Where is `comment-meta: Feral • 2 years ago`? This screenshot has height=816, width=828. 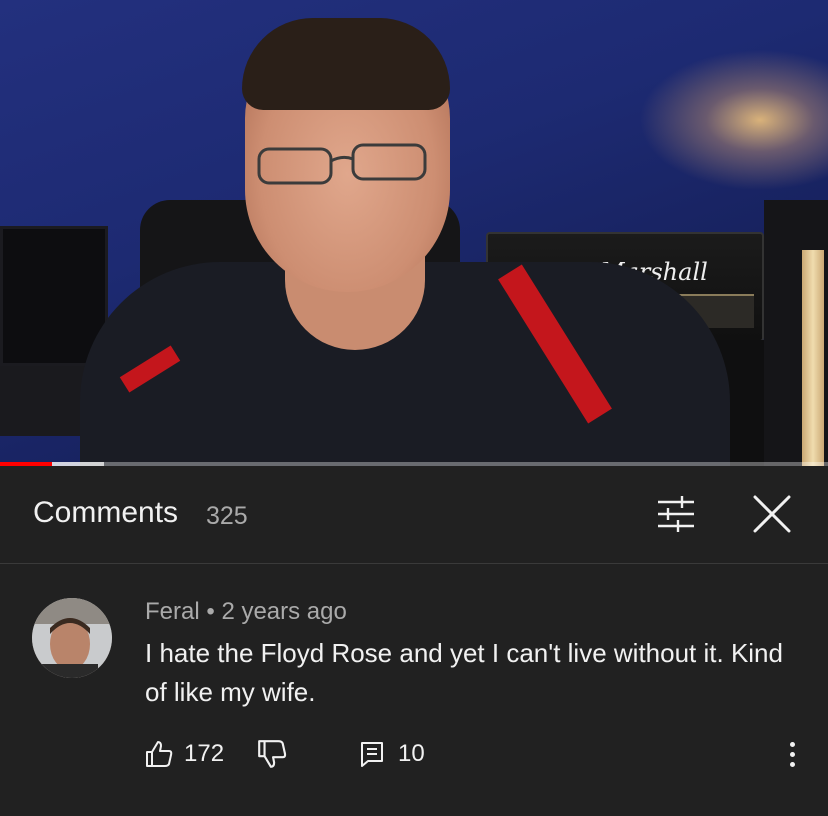
comment-meta: Feral • 2 years ago is located at coordinates (246, 612).